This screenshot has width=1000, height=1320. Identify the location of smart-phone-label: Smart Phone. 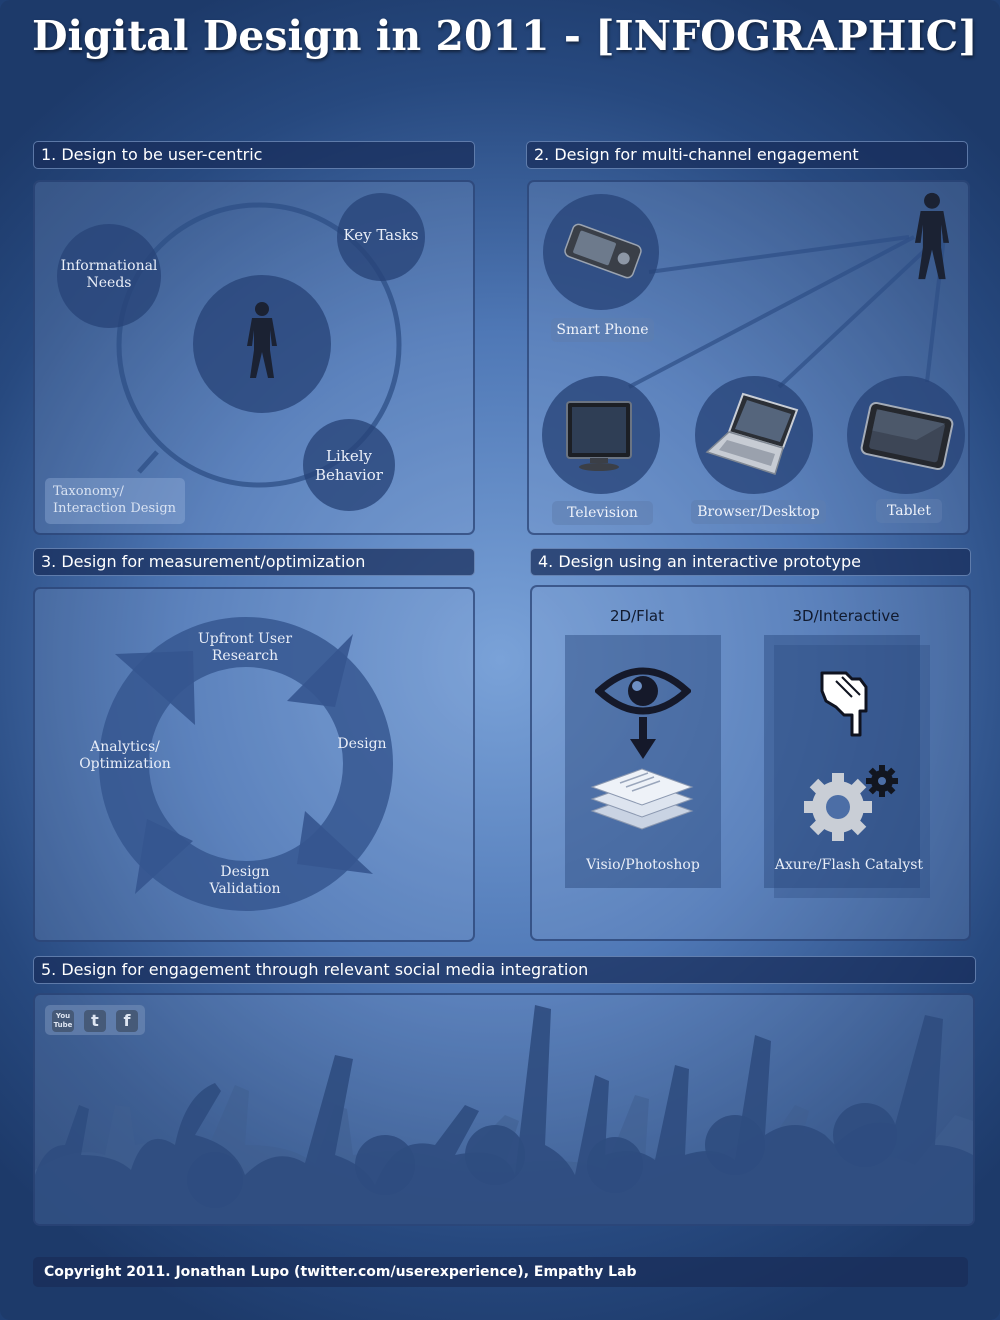
(602, 330).